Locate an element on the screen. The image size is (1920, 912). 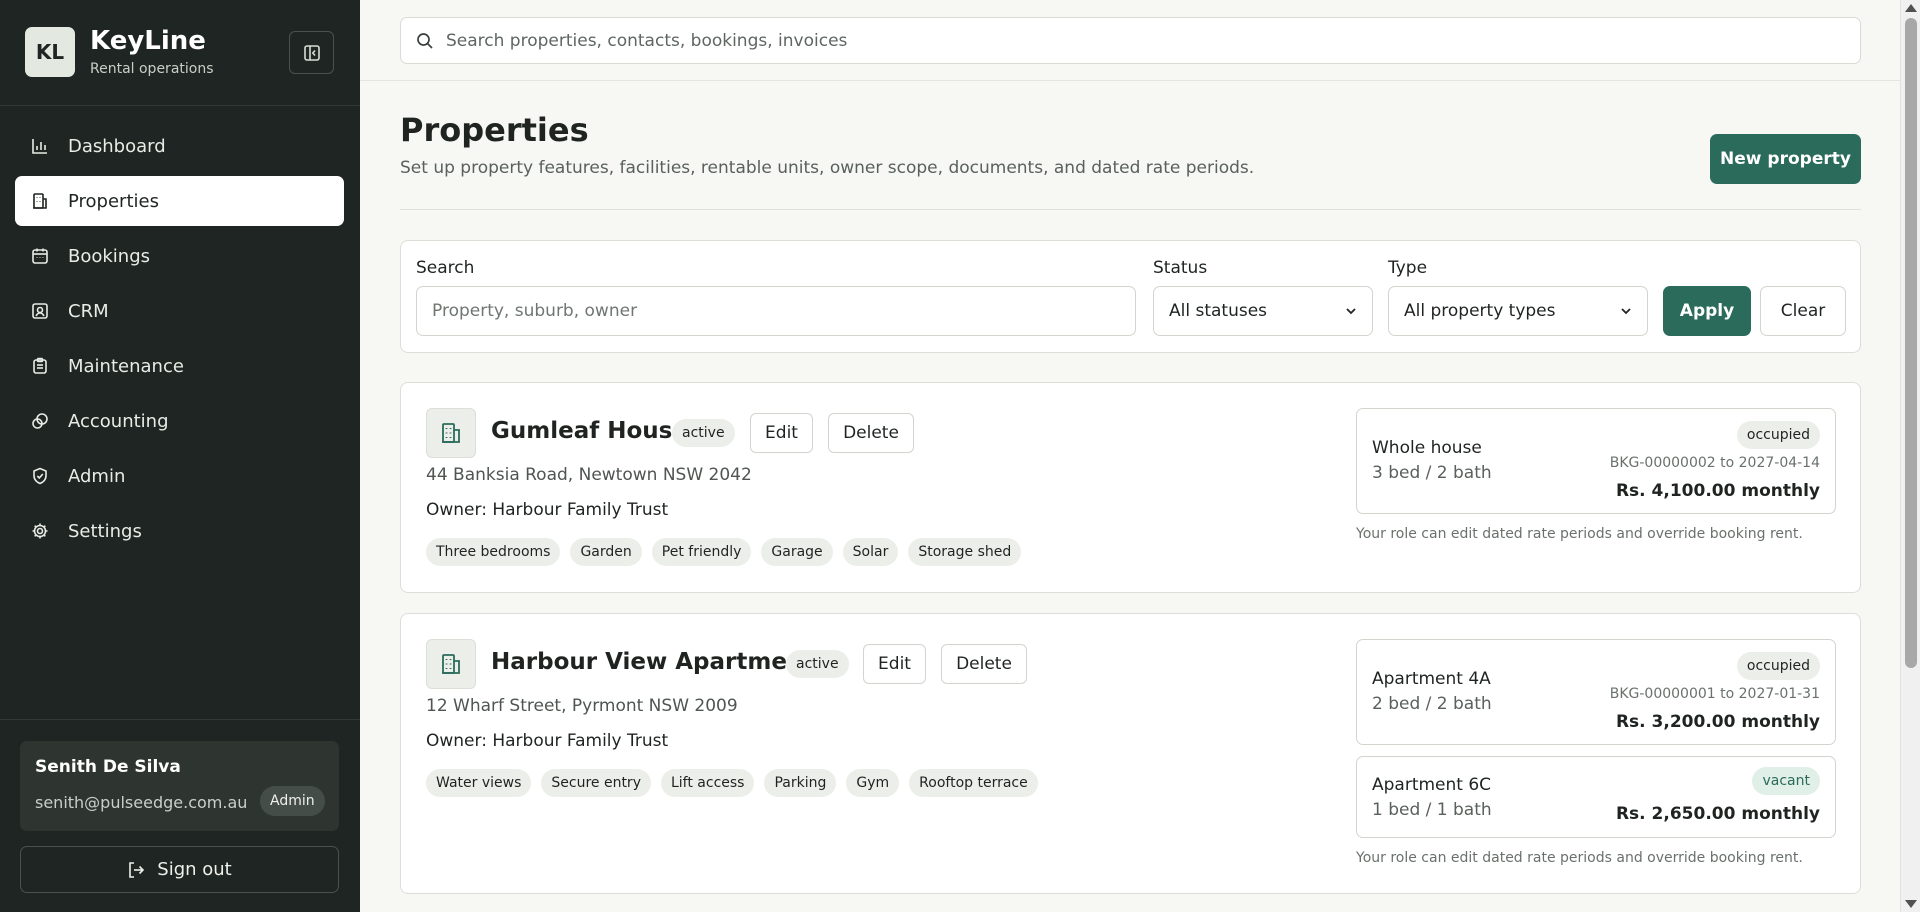
sidebar-item-label: Maintenance is located at coordinates (126, 366).